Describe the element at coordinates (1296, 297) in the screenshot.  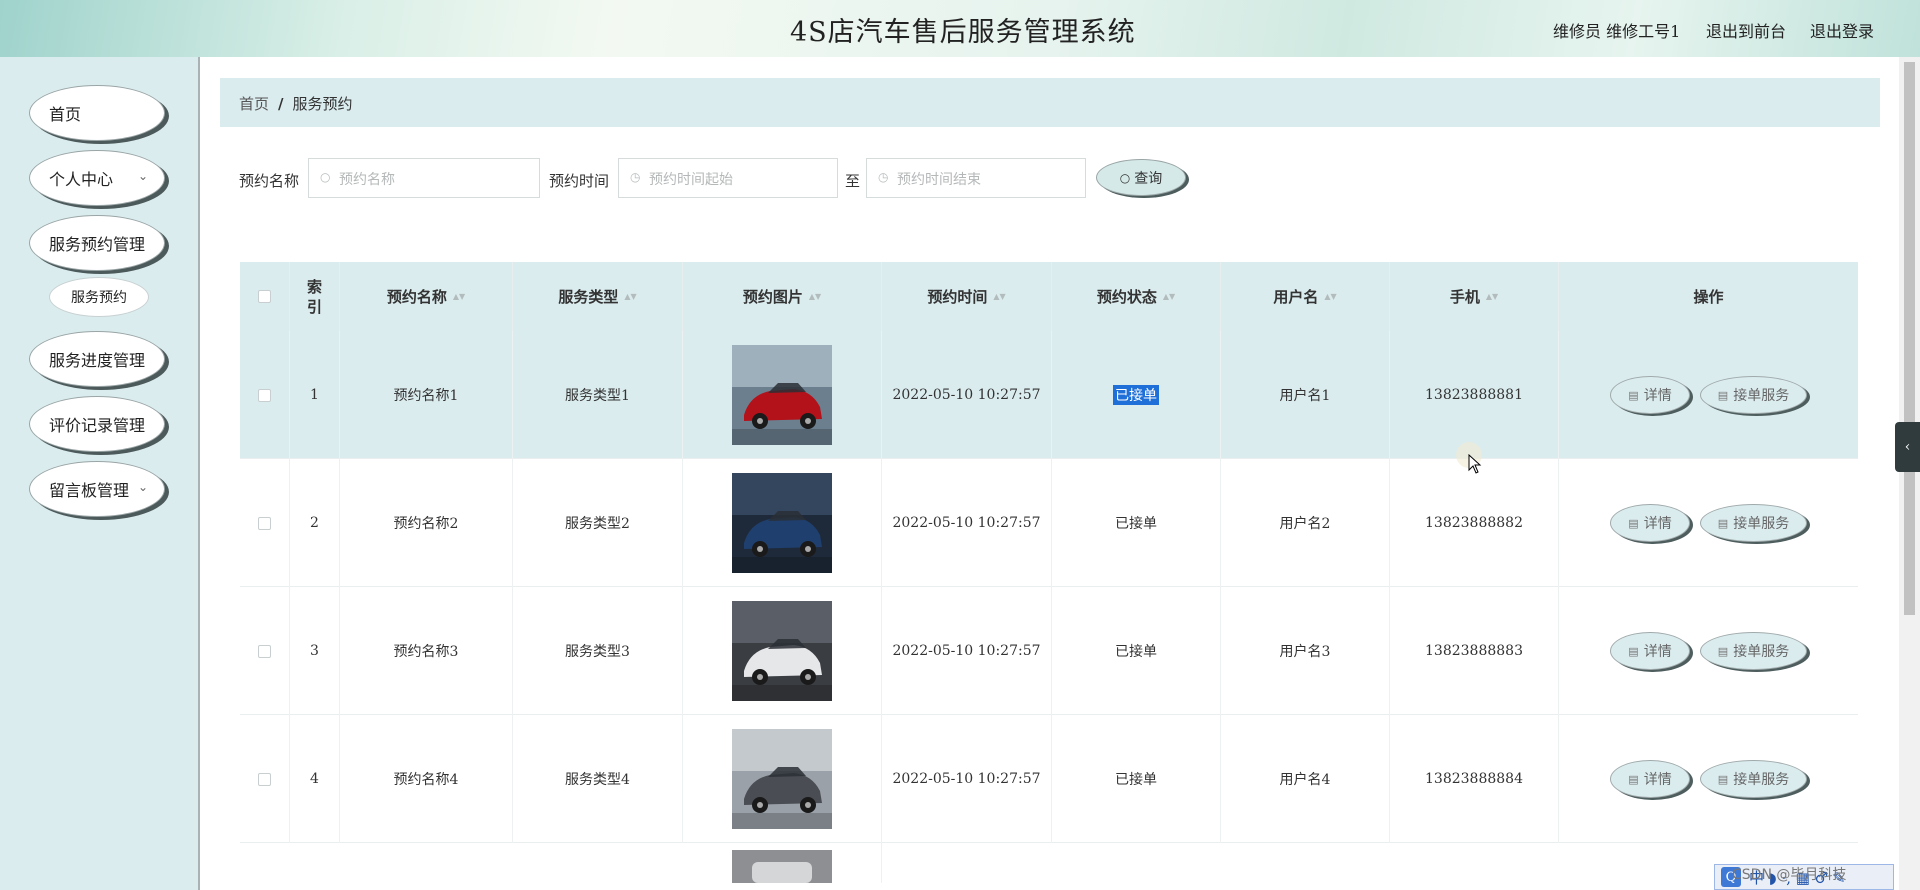
I see `col-username-label: 用户名` at that location.